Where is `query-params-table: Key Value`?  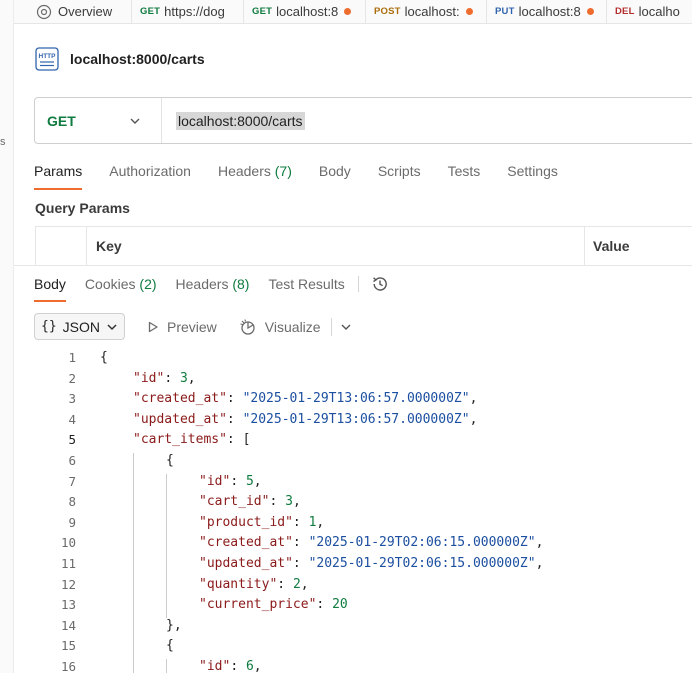 query-params-table: Key Value is located at coordinates (363, 245).